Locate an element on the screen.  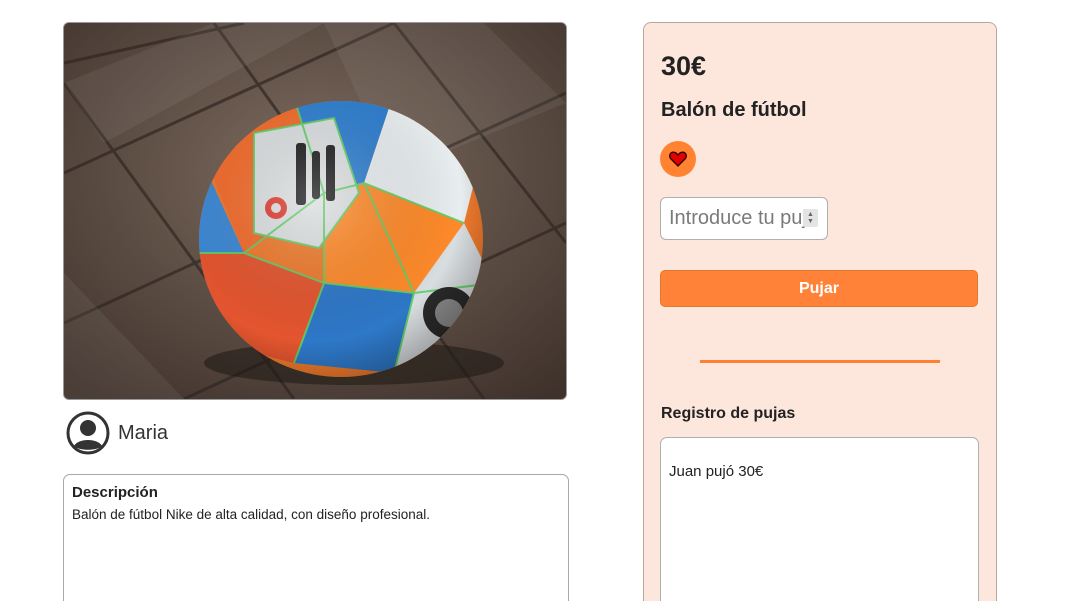
bid-log-box: Juan pujó 30€ is located at coordinates (819, 519).